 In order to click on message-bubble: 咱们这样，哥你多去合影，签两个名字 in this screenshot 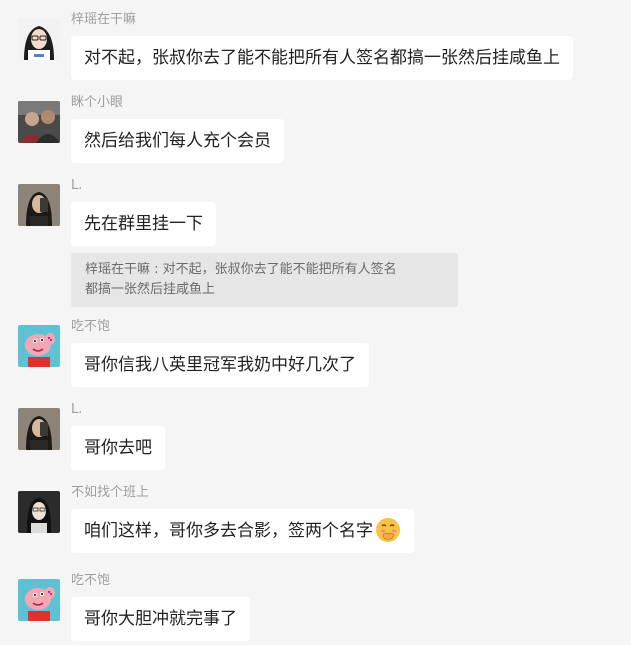, I will do `click(242, 531)`.